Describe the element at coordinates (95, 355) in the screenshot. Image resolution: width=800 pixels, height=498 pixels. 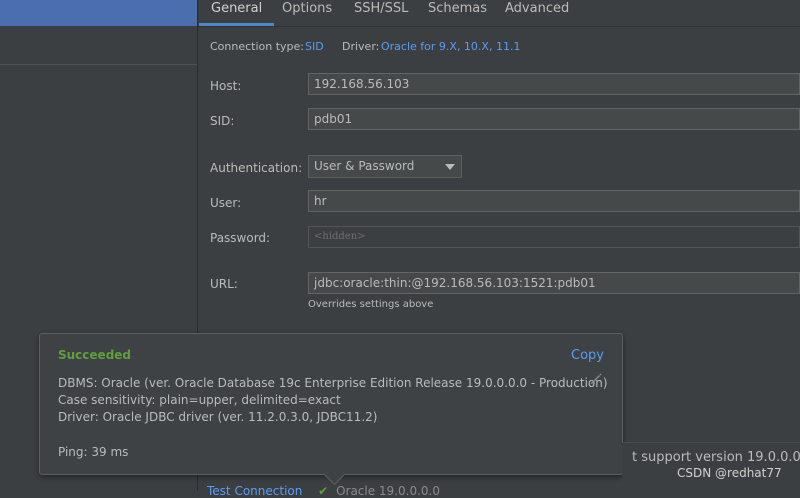
I see `popup-title: Succeeded` at that location.